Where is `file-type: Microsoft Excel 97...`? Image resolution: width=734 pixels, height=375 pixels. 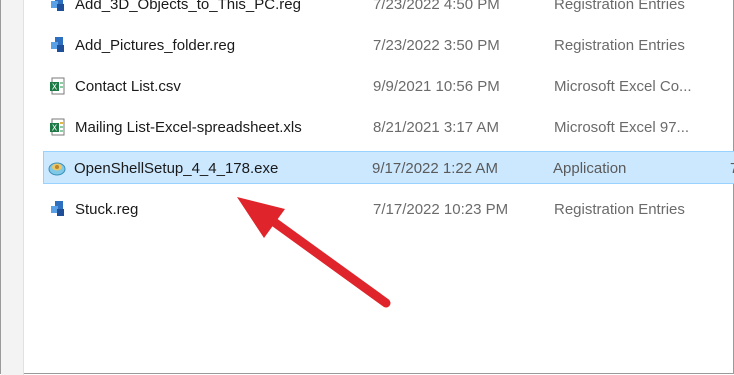 file-type: Microsoft Excel 97... is located at coordinates (622, 127).